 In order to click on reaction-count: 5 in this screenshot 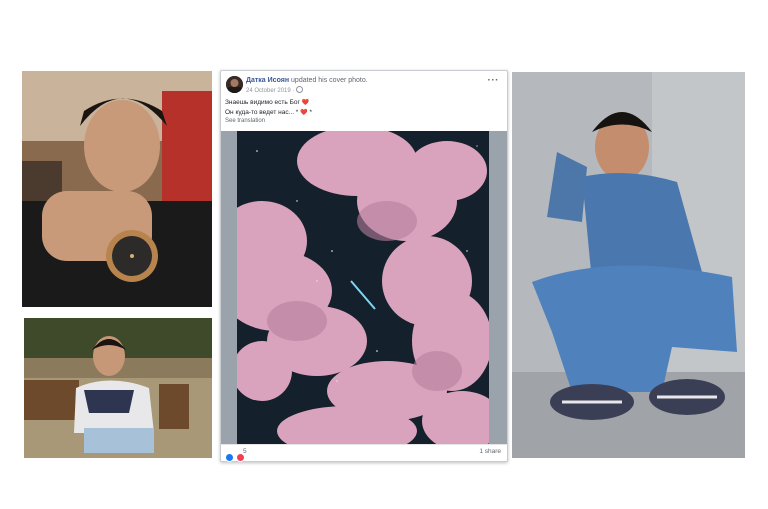, I will do `click(245, 451)`.